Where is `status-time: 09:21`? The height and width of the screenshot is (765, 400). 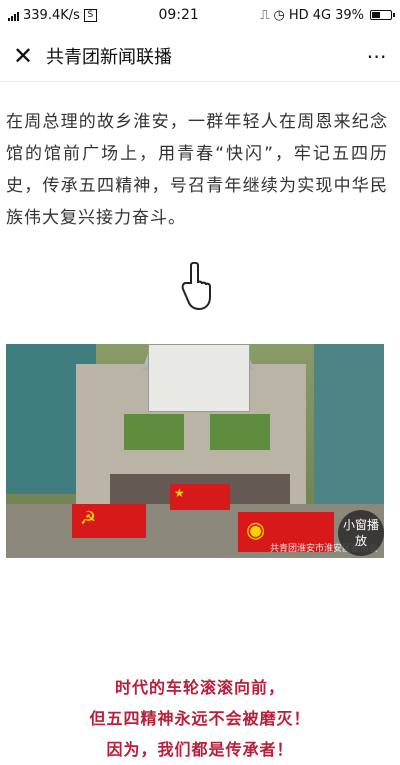 status-time: 09:21 is located at coordinates (178, 15).